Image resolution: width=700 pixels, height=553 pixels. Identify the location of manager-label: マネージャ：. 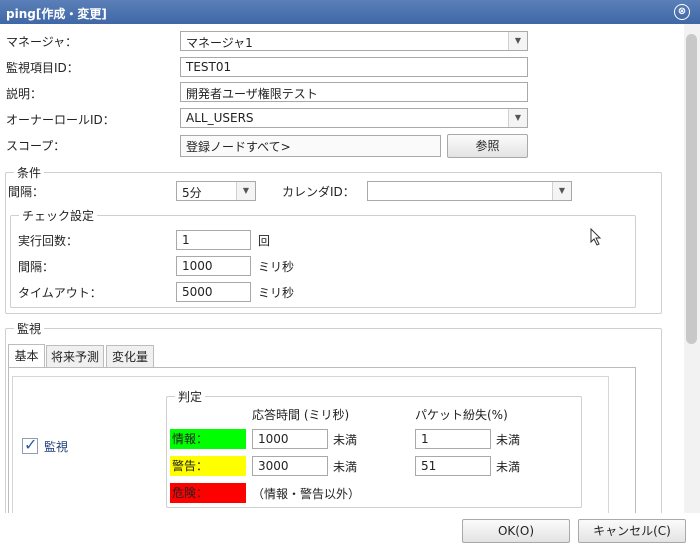
(42, 42).